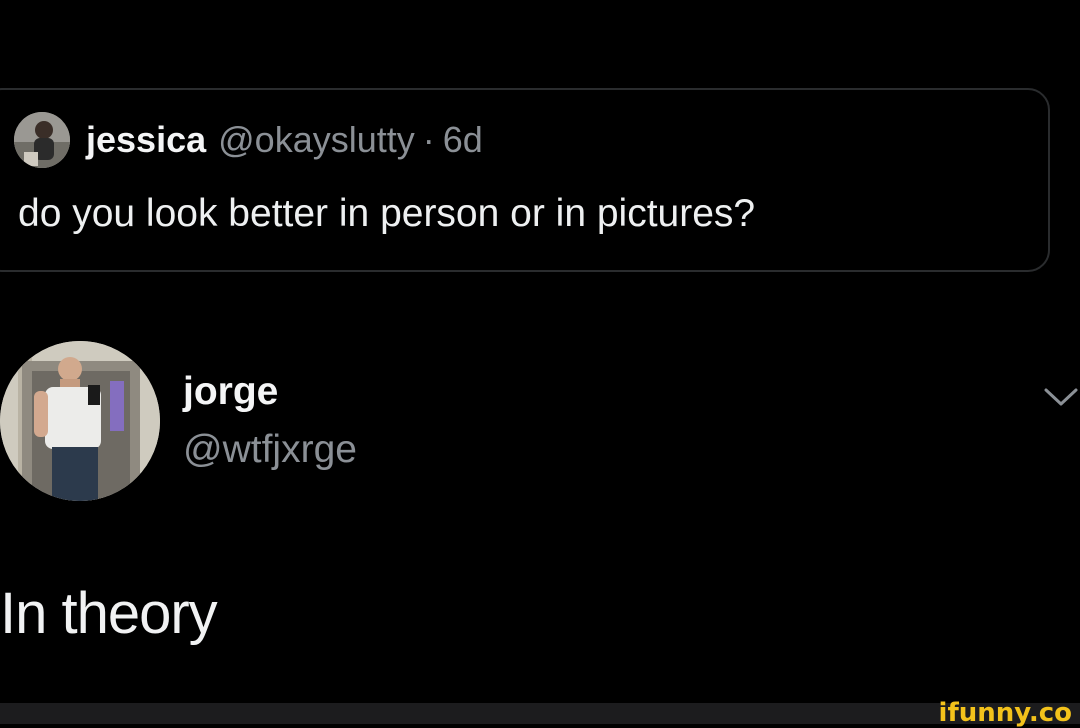 The height and width of the screenshot is (728, 1080). Describe the element at coordinates (463, 140) in the screenshot. I see `quoted-tweet-timestamp: 6d` at that location.